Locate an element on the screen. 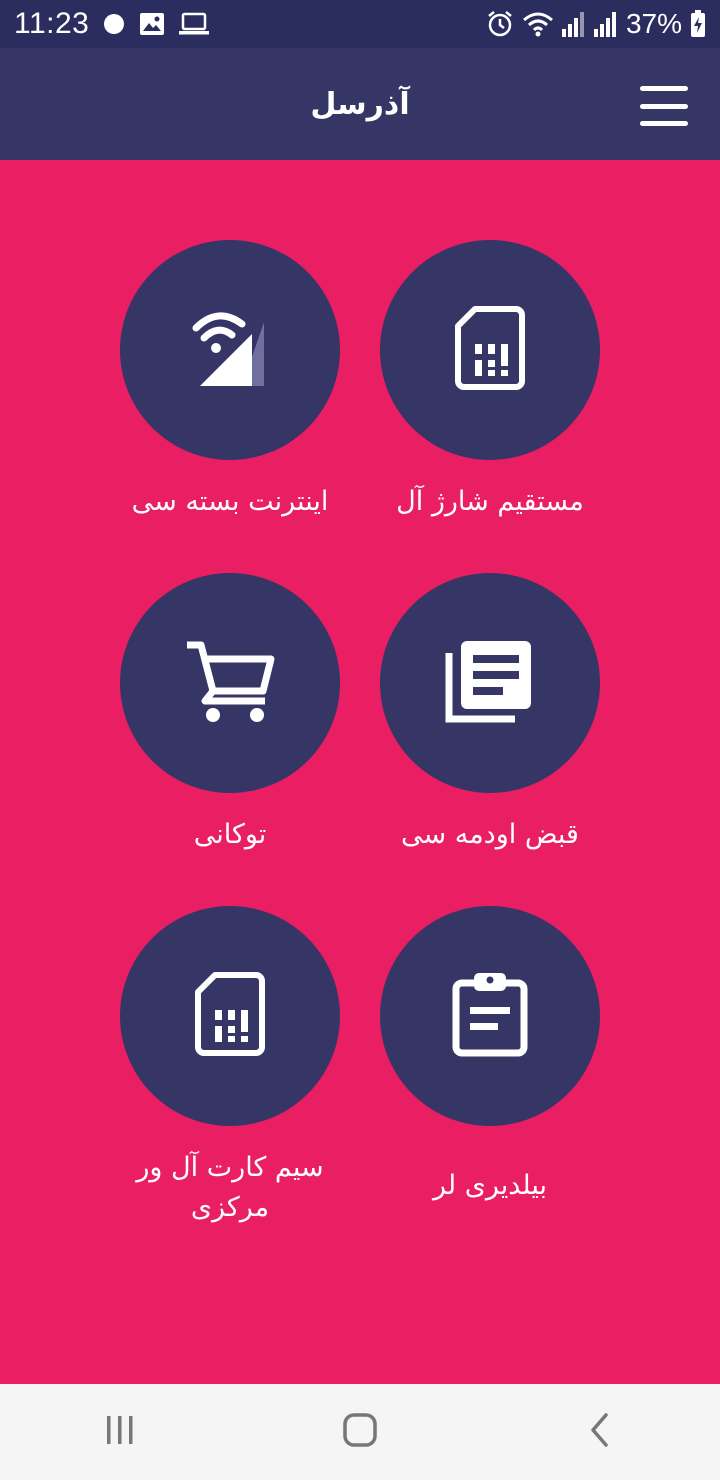 This screenshot has width=720, height=1480. app-title: آذرسل is located at coordinates (360, 104).